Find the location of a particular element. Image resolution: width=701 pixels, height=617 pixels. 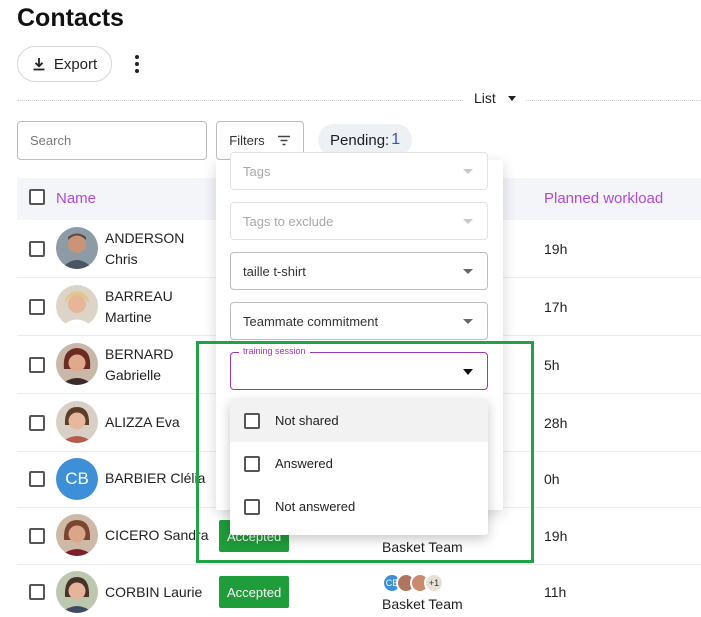

filter-tags-label: Tags is located at coordinates (257, 171).